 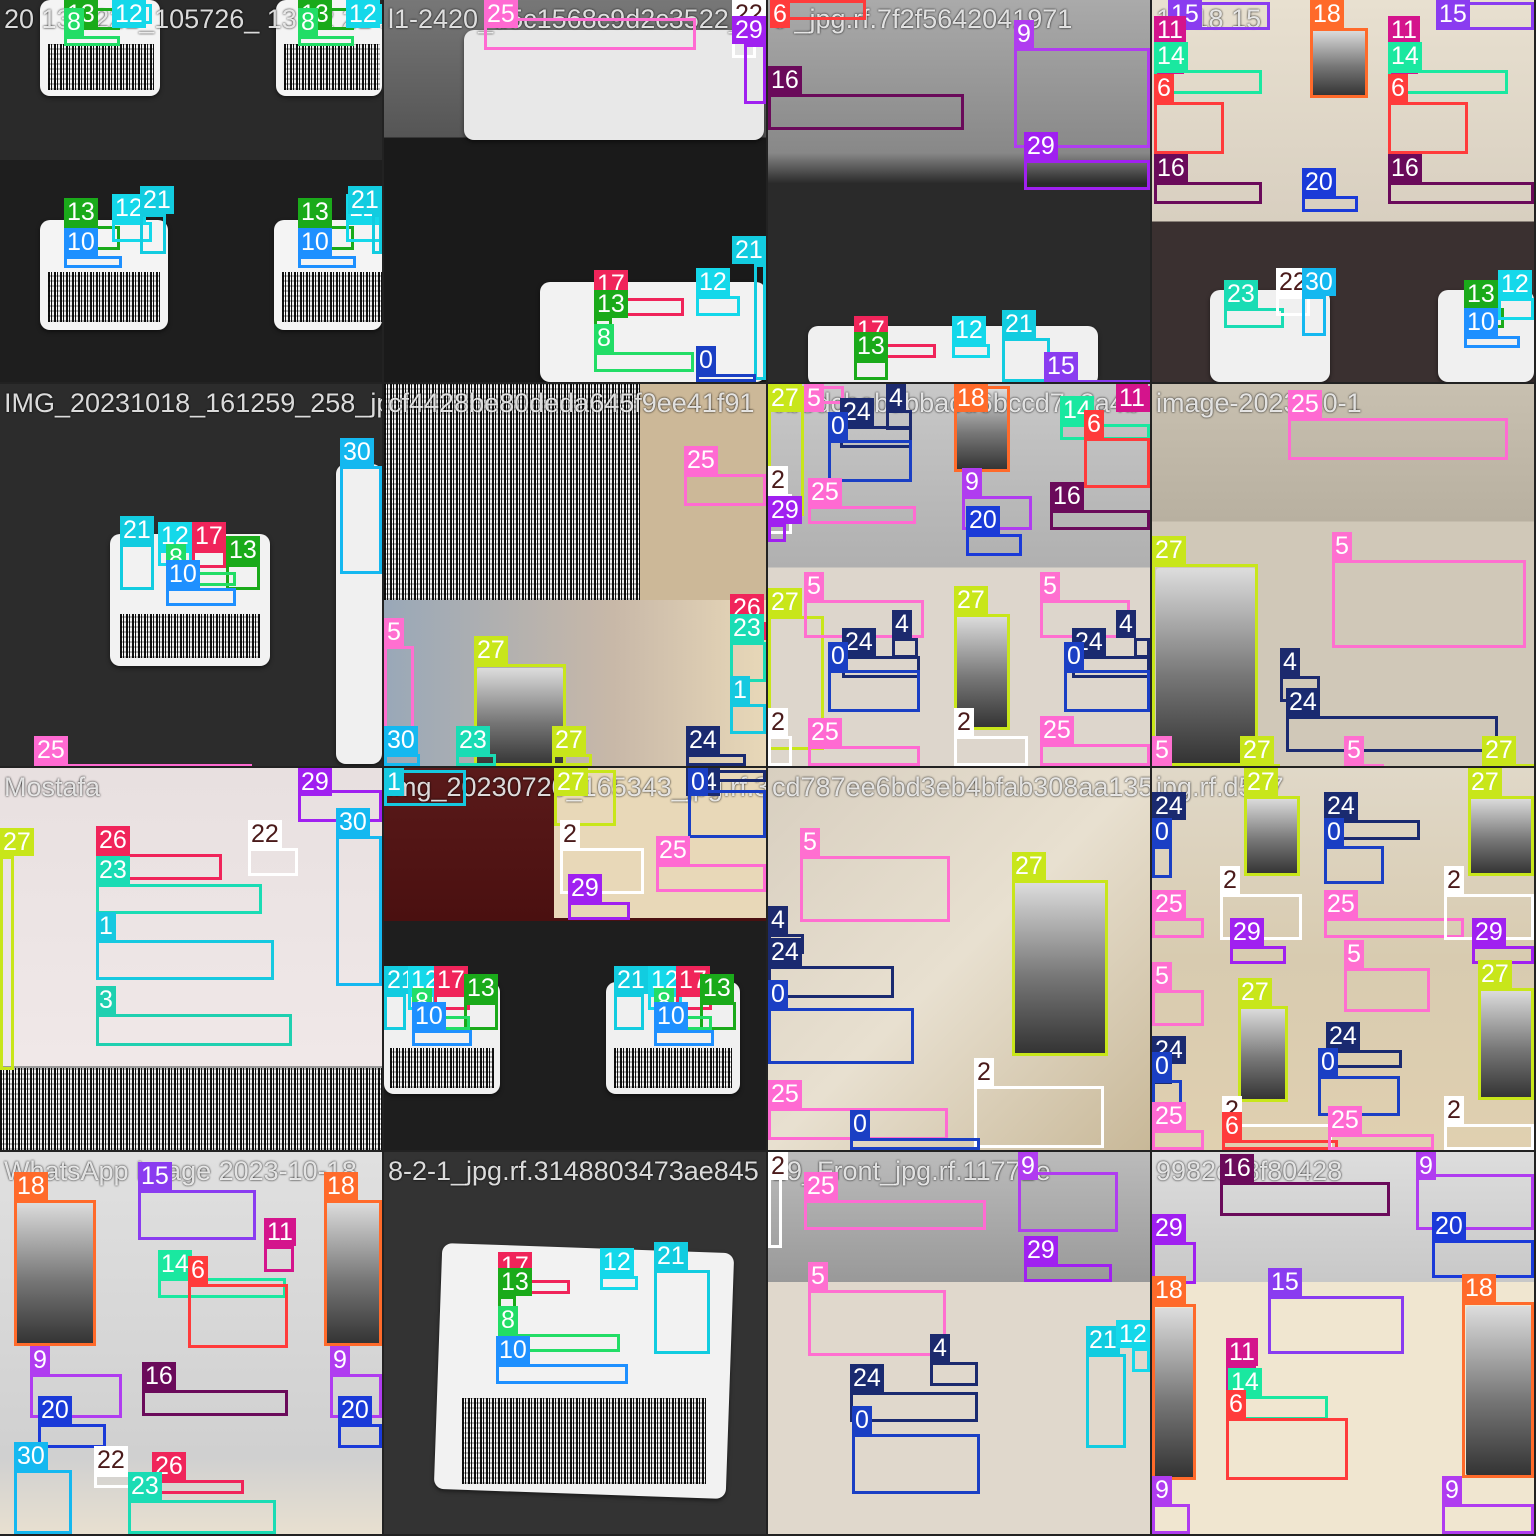 I want to click on tile-front: 29_Front_jpg.rf.11772e 2 25 9 29 5 4 24 0 21 12, so click(x=959, y=1343).